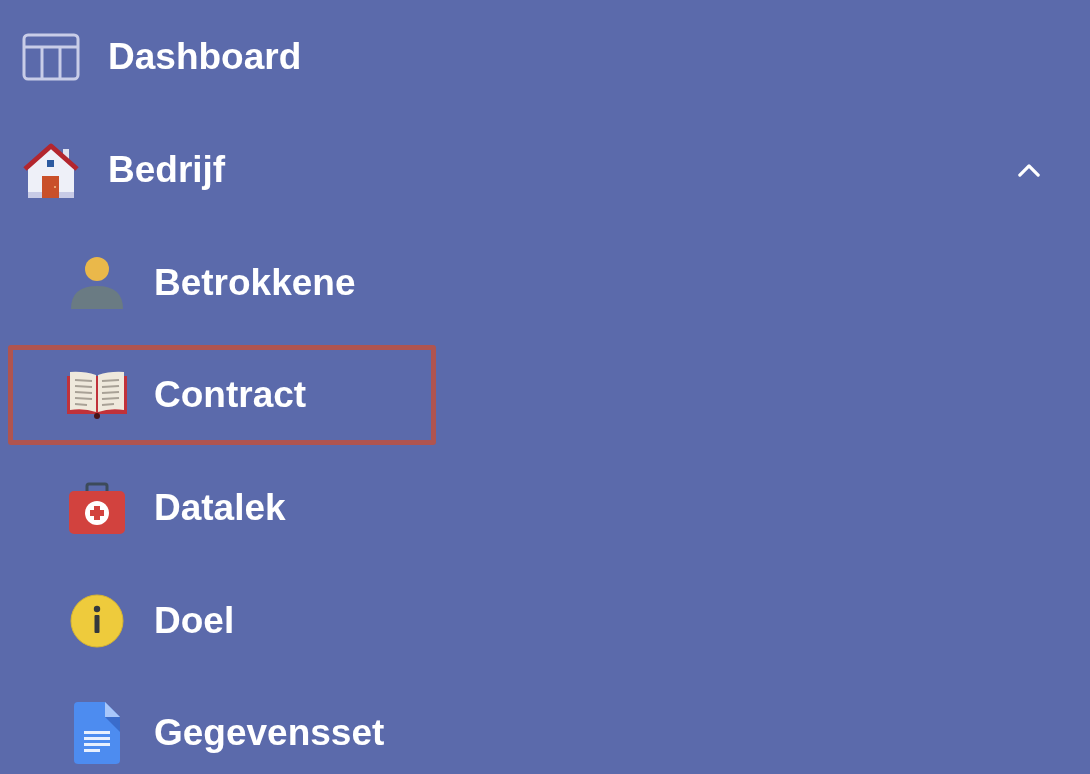  Describe the element at coordinates (97, 620) in the screenshot. I see `info-icon` at that location.